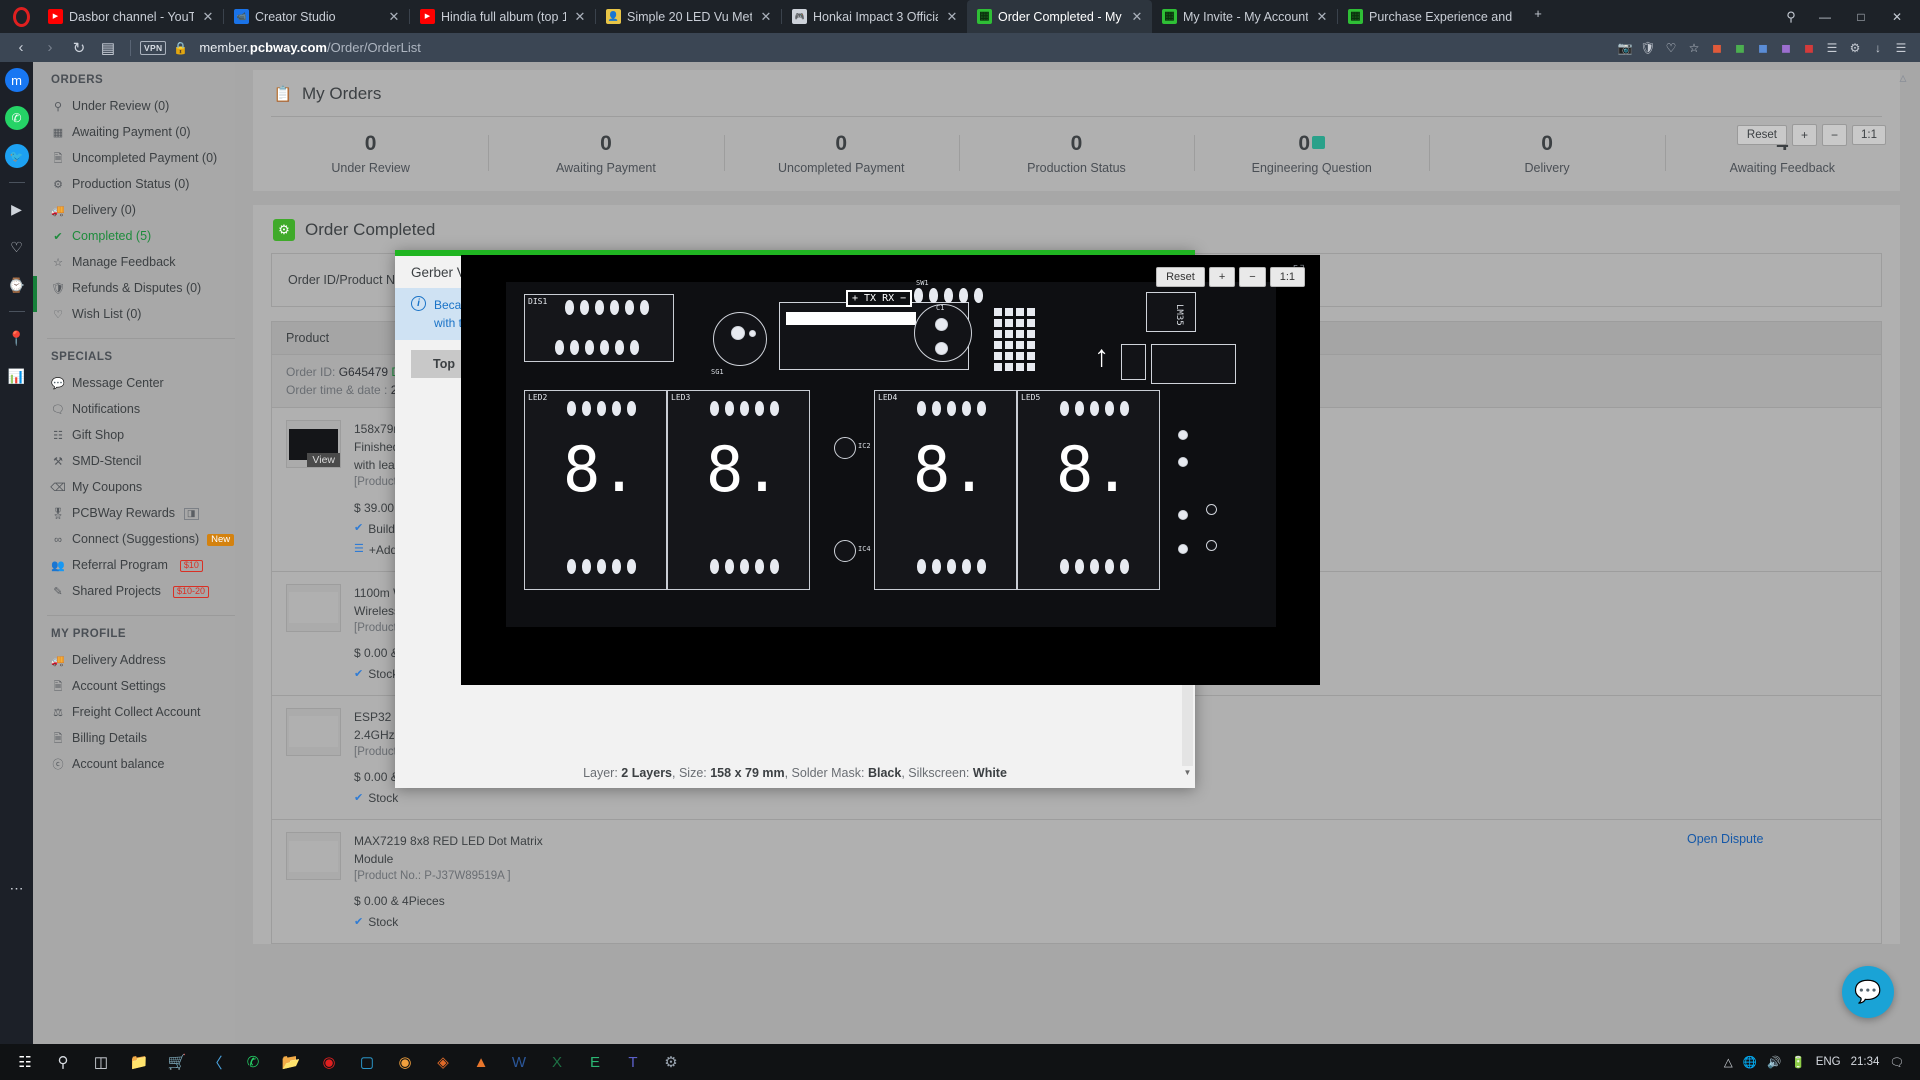 This screenshot has width=1920, height=1080. What do you see at coordinates (519, 1062) in the screenshot?
I see `word-icon: W` at bounding box center [519, 1062].